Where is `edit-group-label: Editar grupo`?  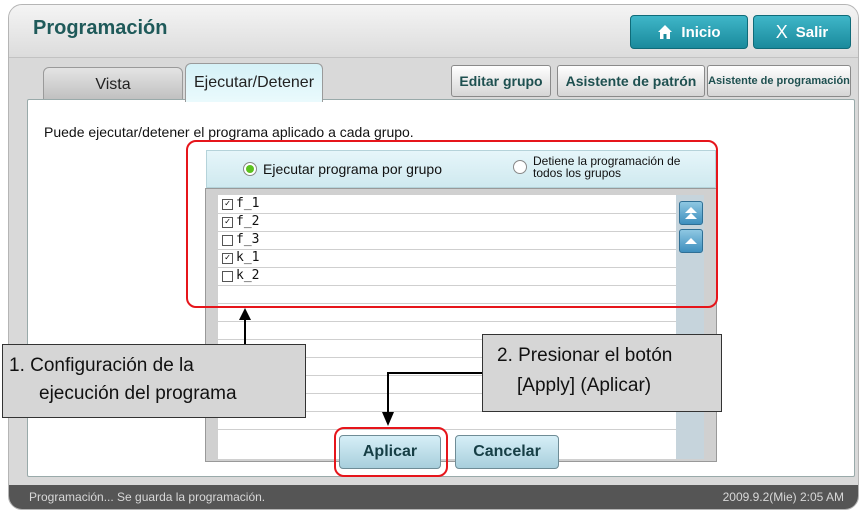
edit-group-label: Editar grupo is located at coordinates (501, 81).